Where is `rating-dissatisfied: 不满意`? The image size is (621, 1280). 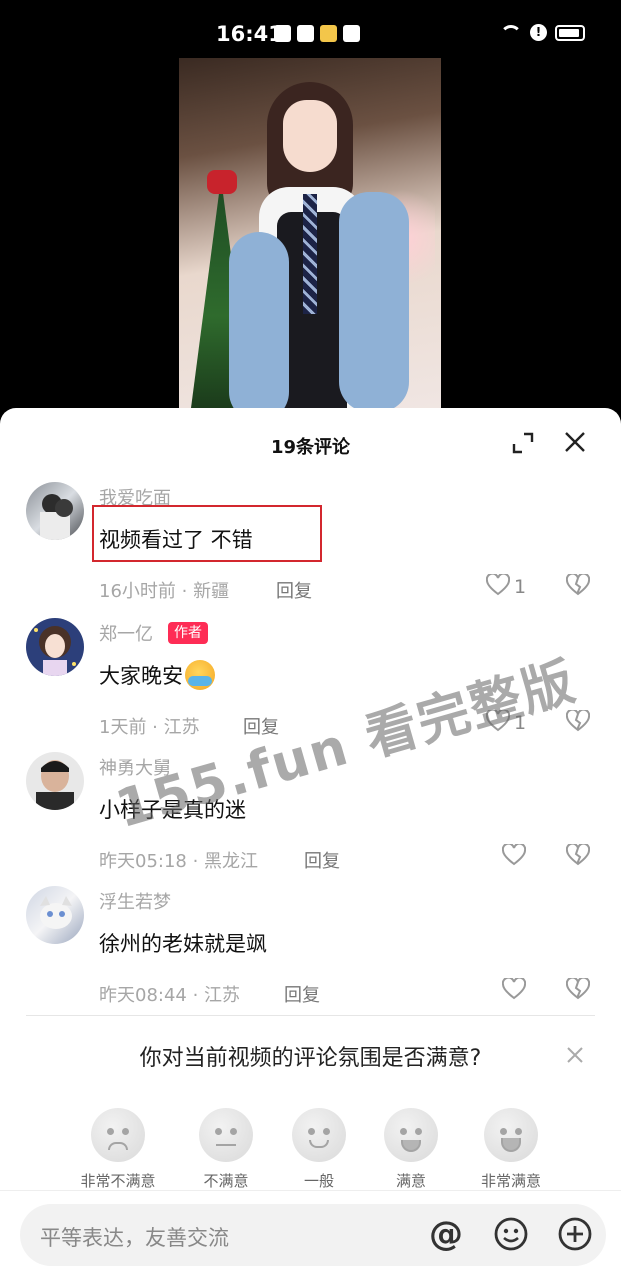 rating-dissatisfied: 不满意 is located at coordinates (226, 1149).